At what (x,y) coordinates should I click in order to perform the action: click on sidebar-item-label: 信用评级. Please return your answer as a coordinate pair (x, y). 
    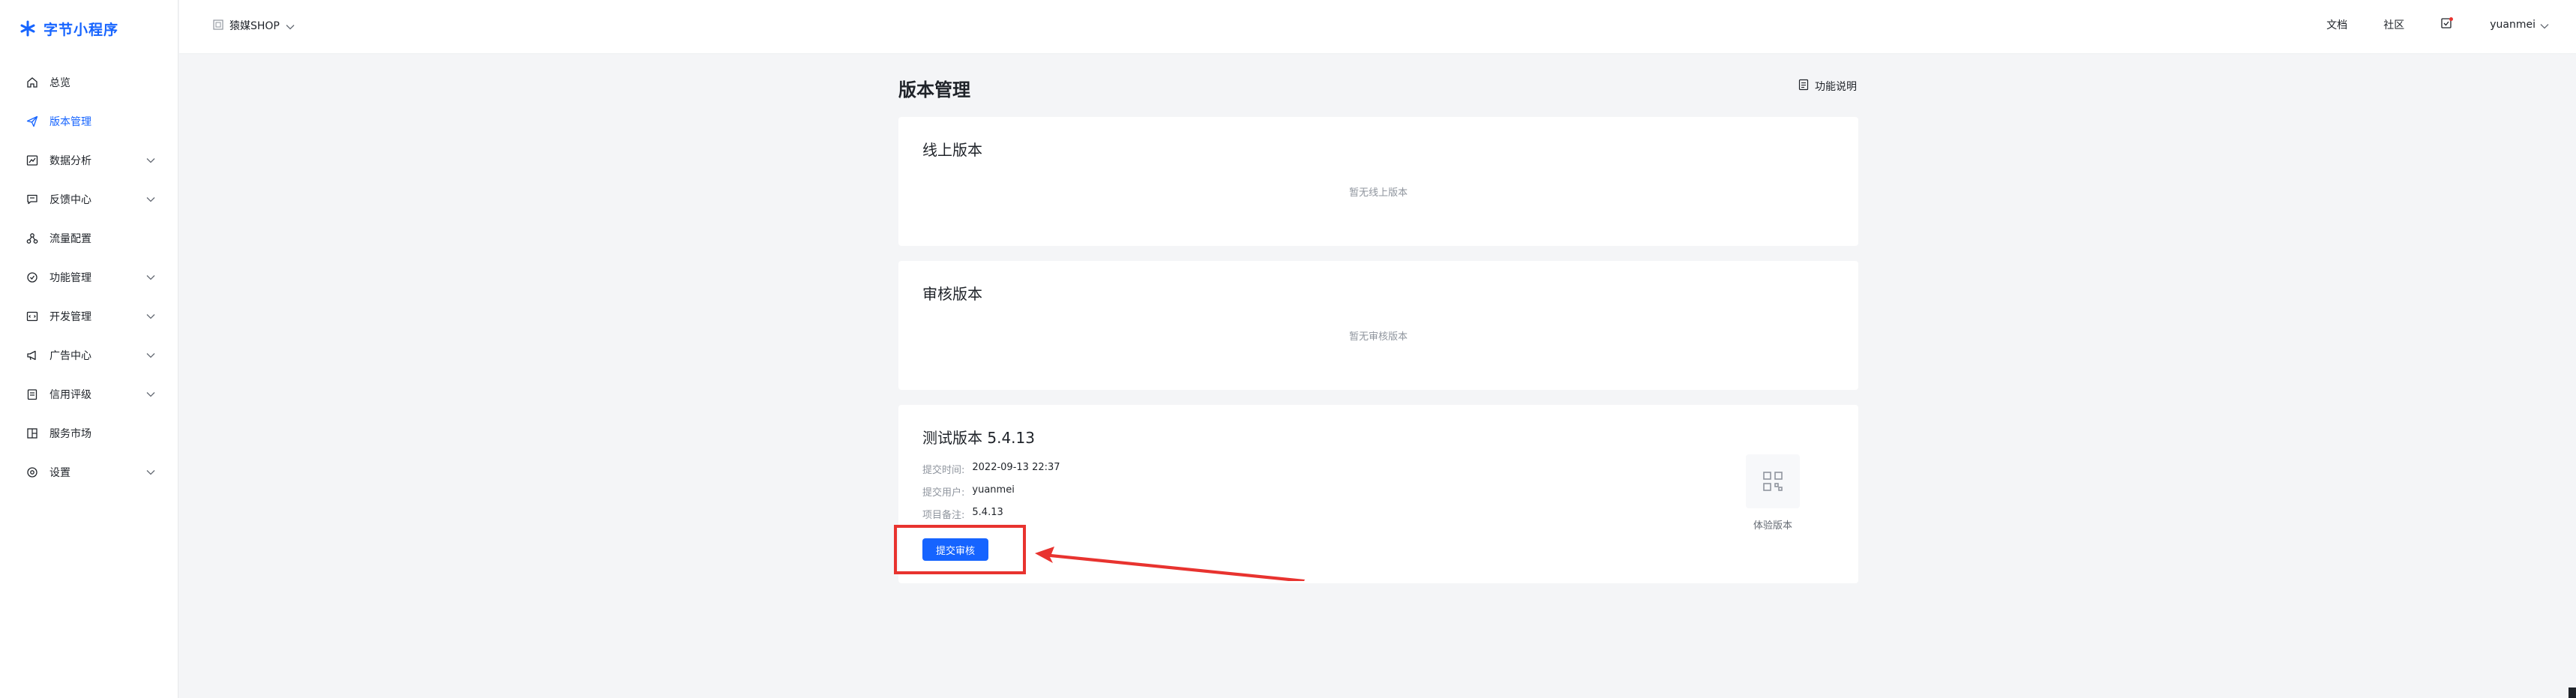
    Looking at the image, I should click on (70, 395).